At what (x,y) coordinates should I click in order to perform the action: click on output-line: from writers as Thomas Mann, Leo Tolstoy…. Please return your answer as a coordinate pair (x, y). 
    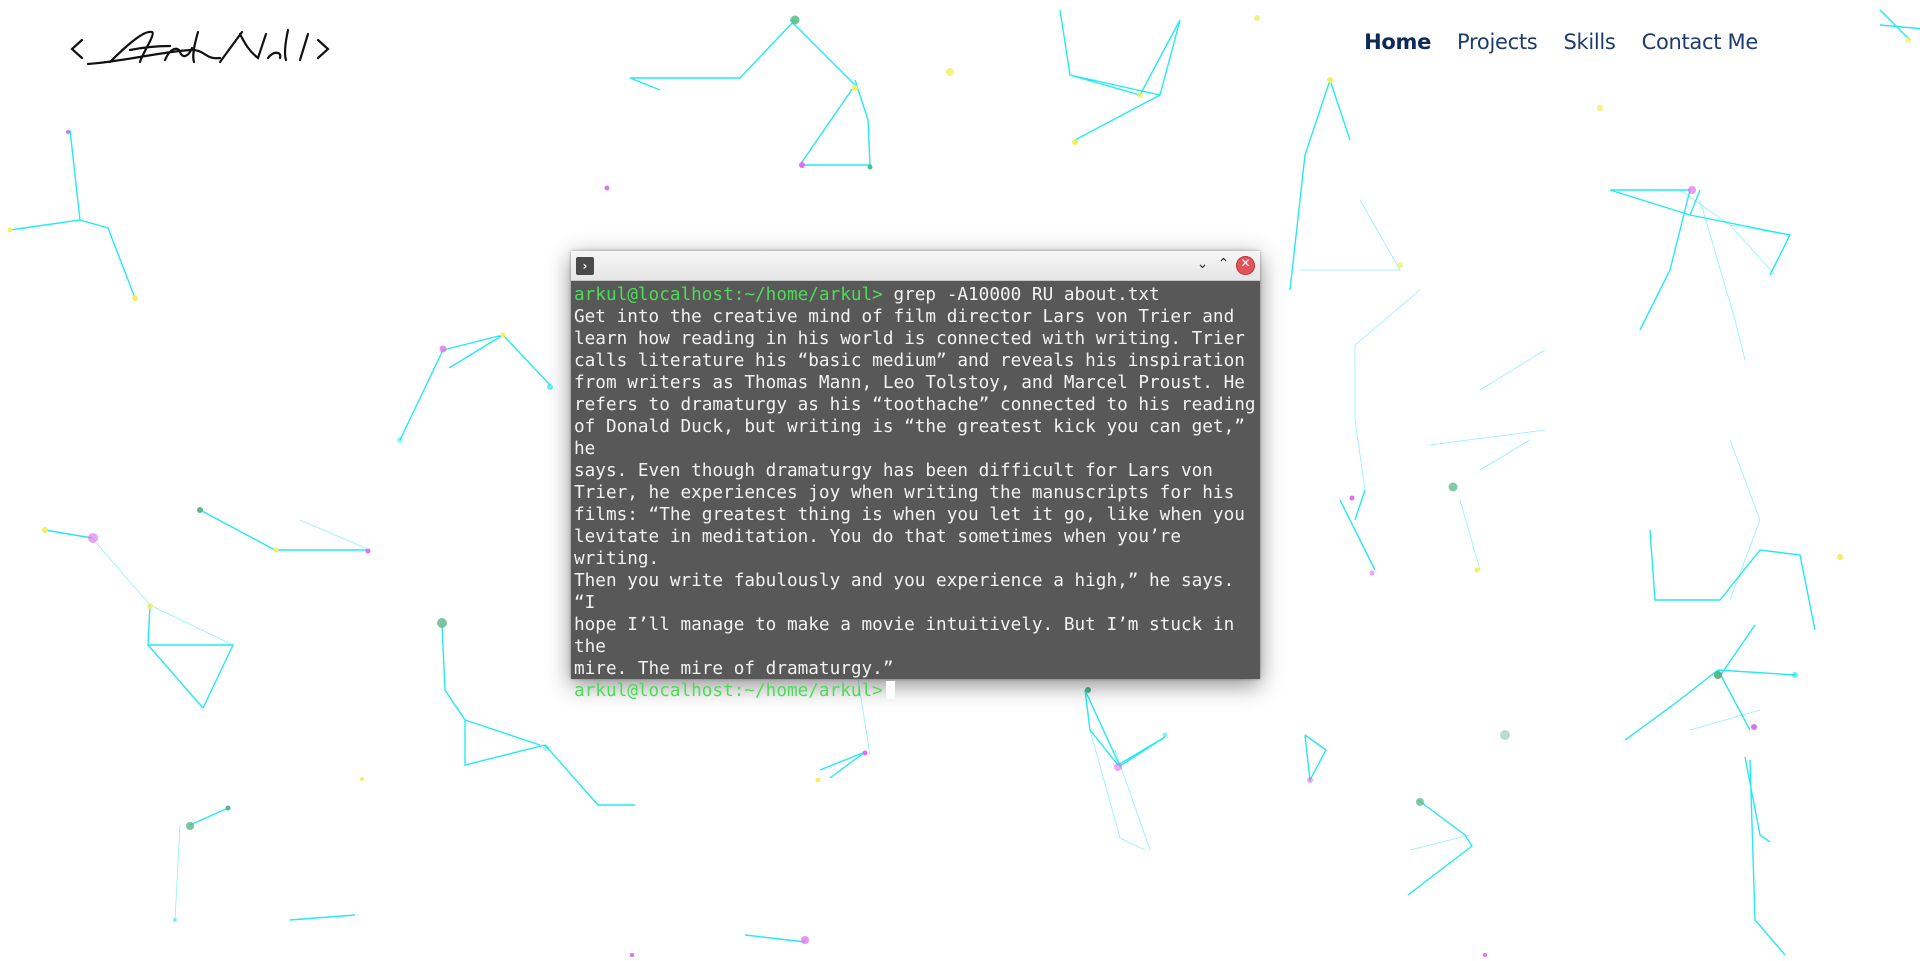
    Looking at the image, I should click on (909, 383).